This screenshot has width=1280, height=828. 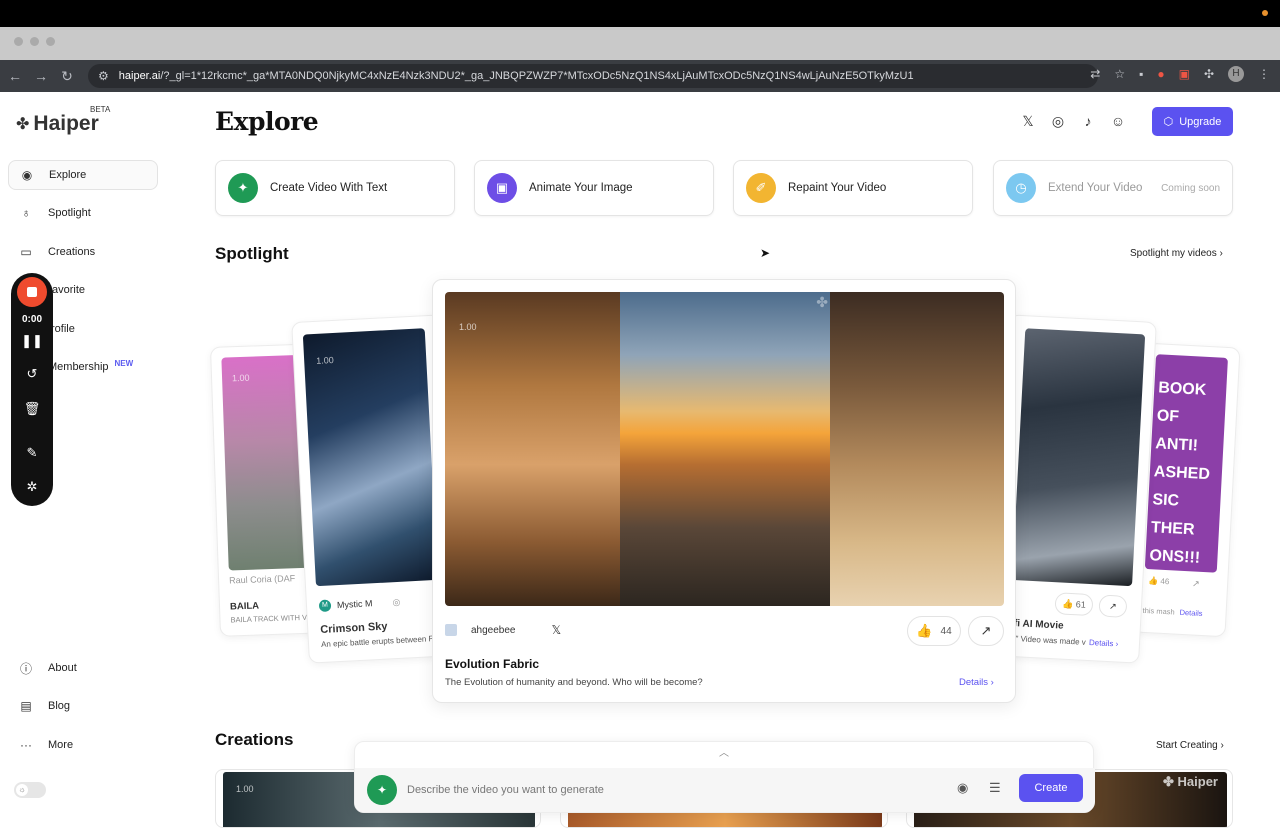 I want to click on site-settings-icon: ⚙, so click(x=103, y=76).